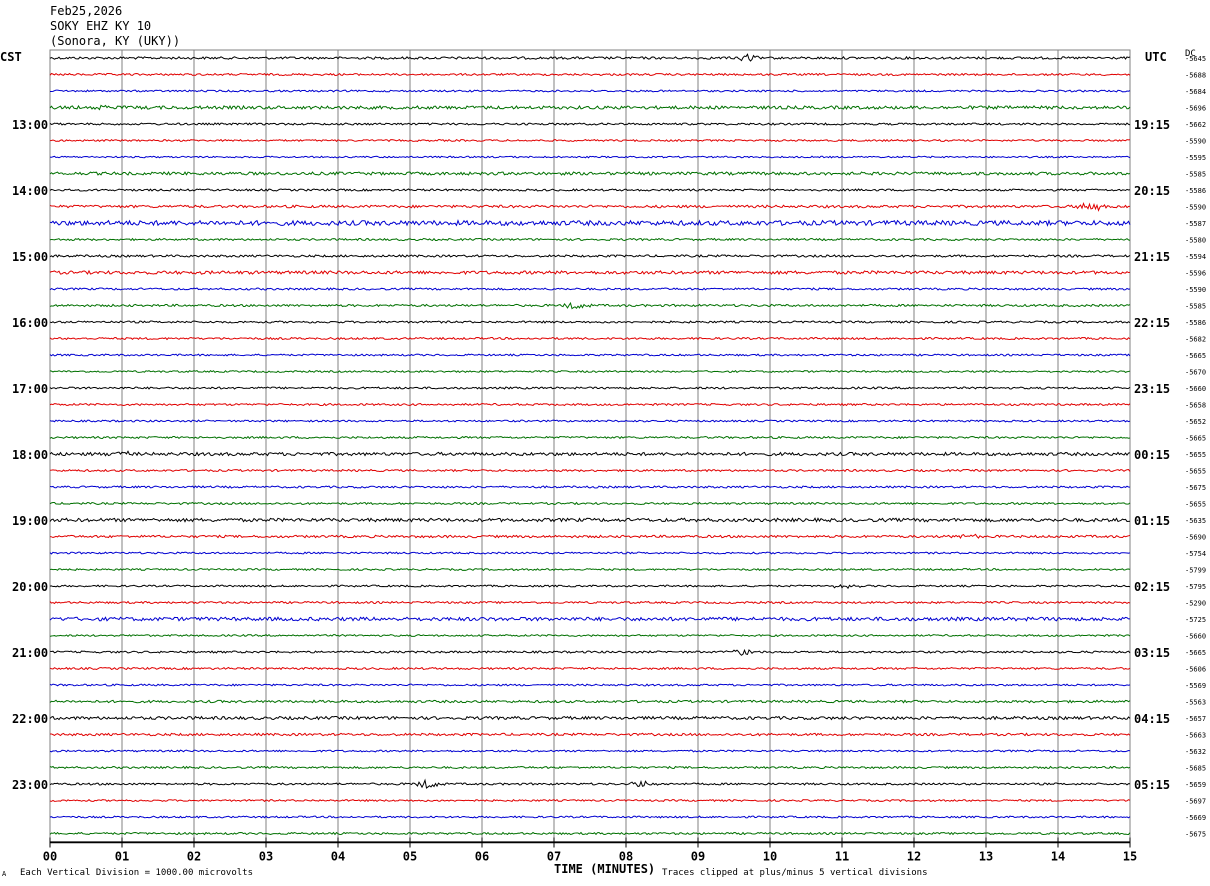 The height and width of the screenshot is (886, 1210). Describe the element at coordinates (30, 587) in the screenshot. I see `left-hour-label: 20:00` at that location.